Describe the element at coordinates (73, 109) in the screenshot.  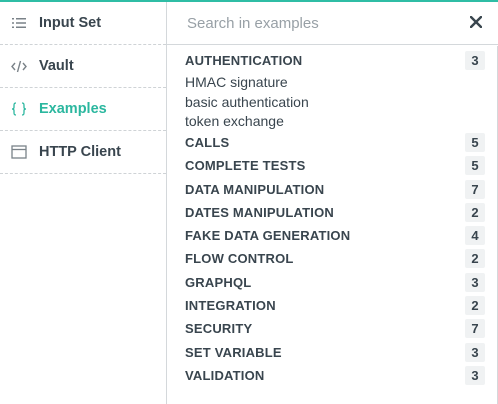
I see `sidebar-item-label: Examples` at that location.